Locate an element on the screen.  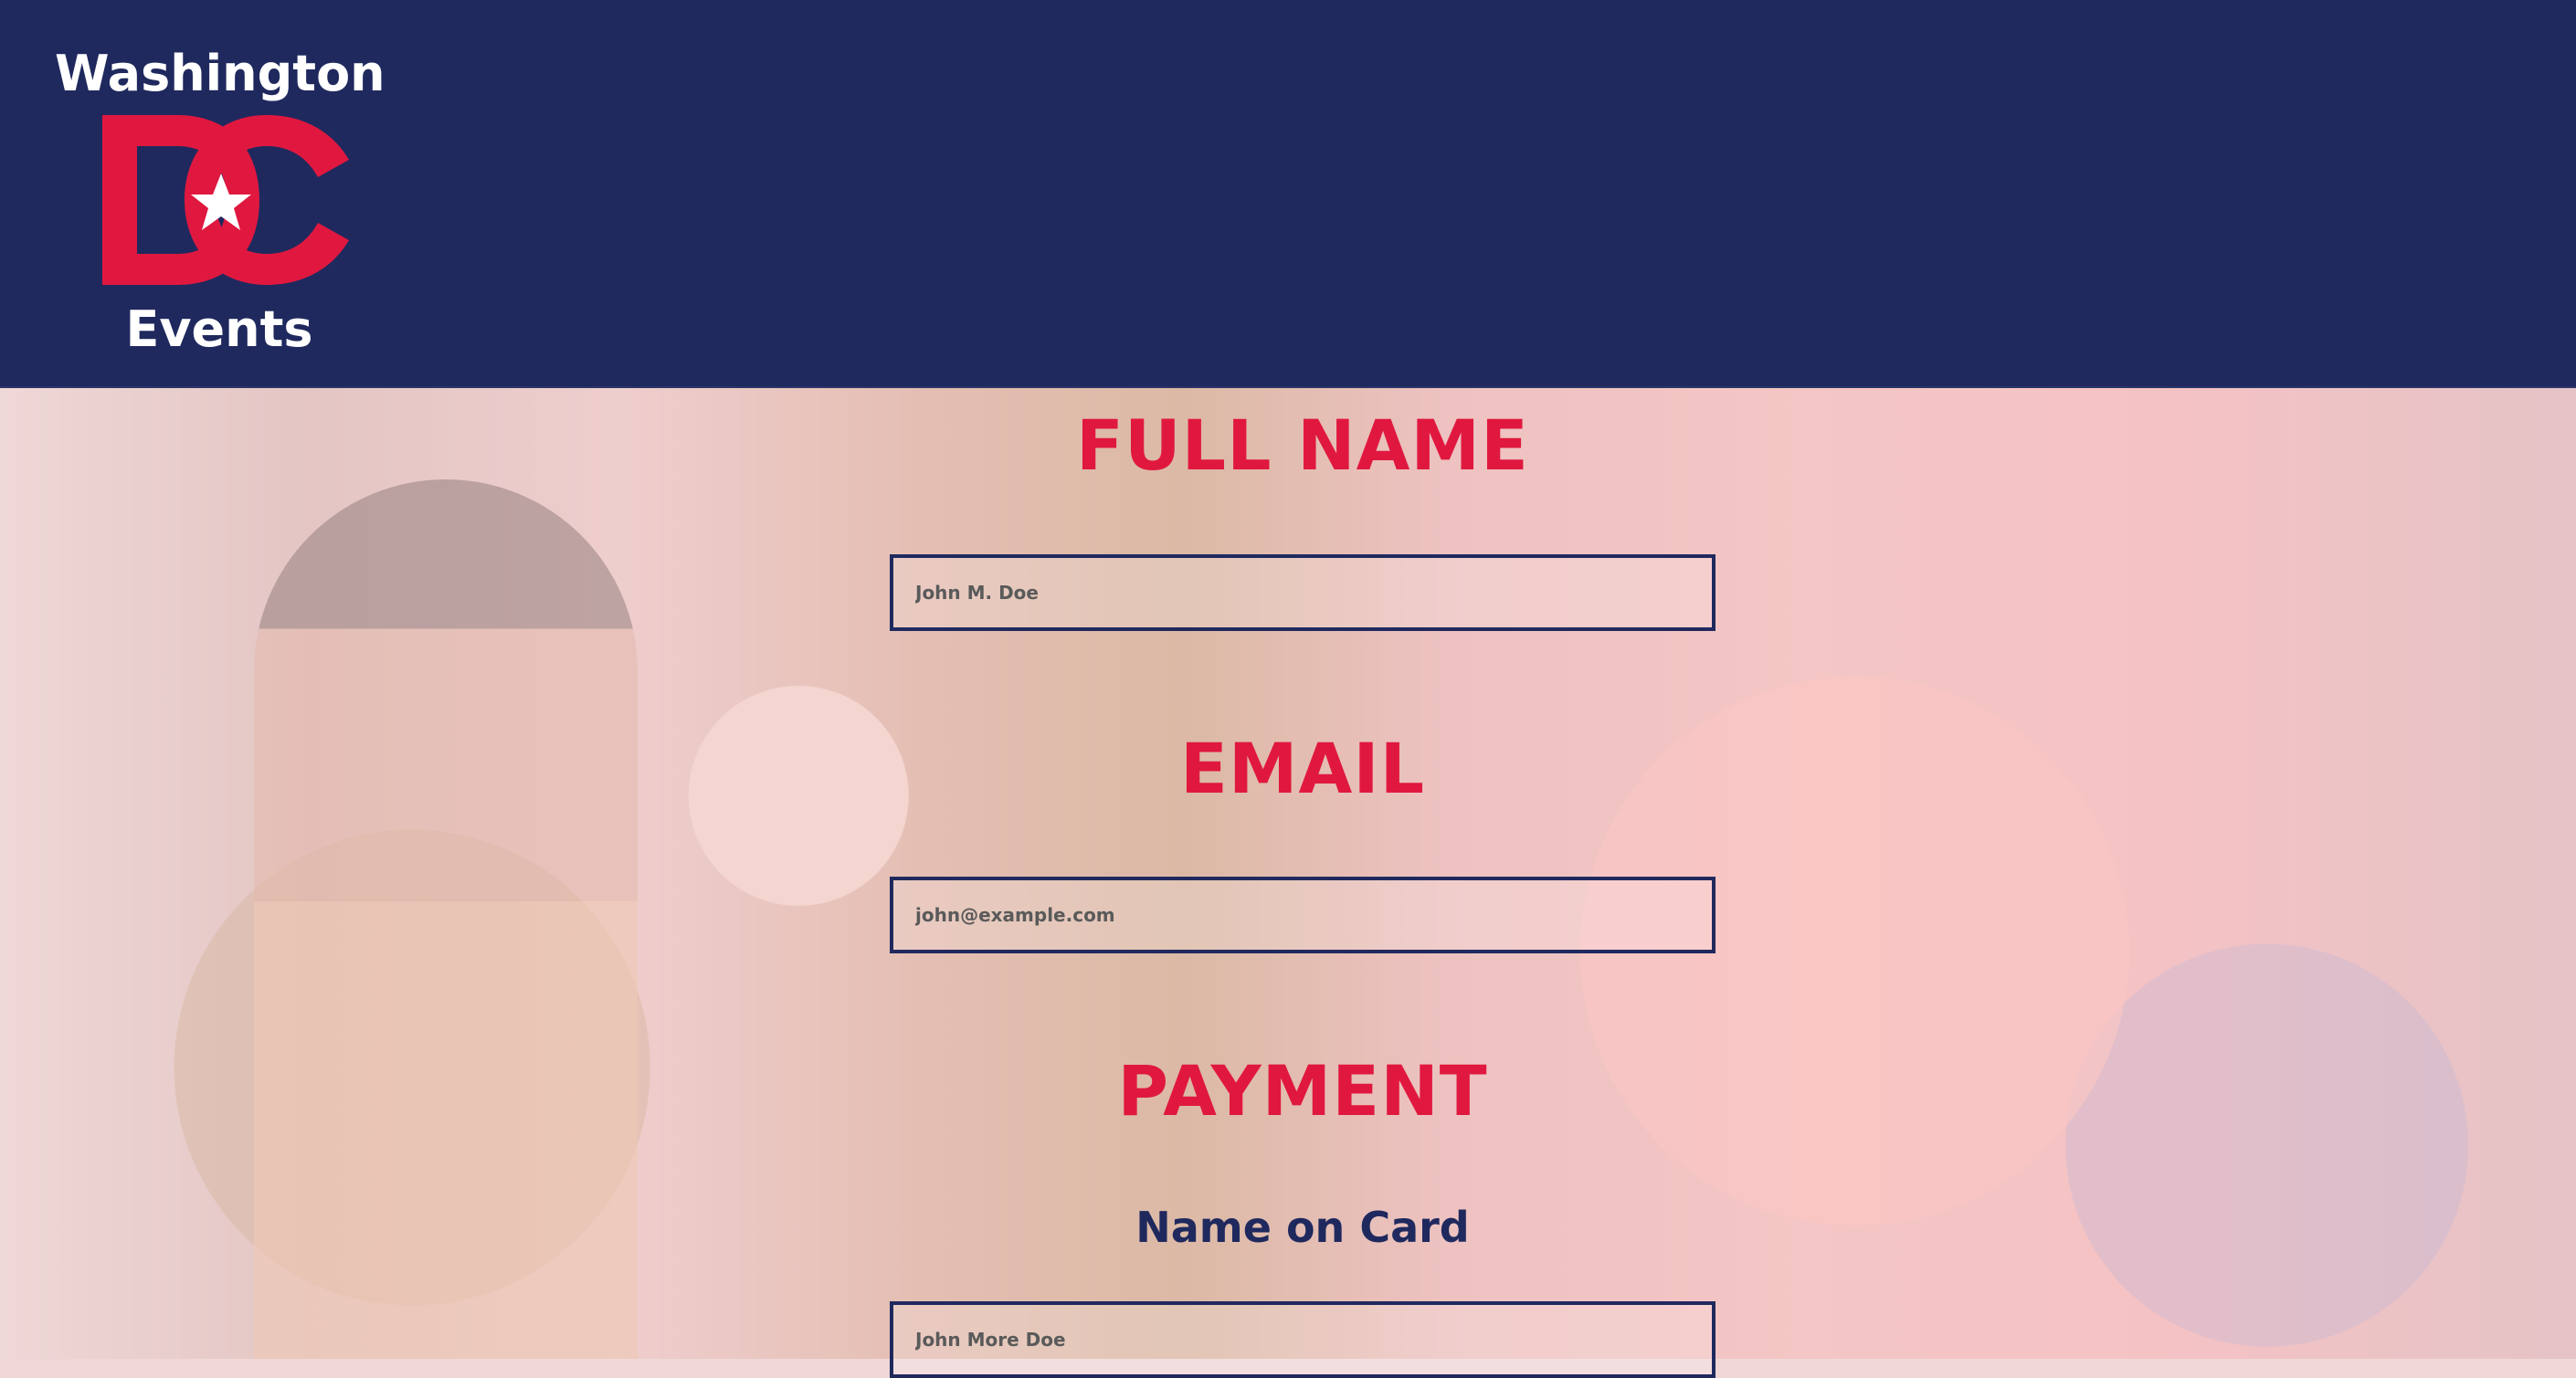
payment-heading: PAYMENT is located at coordinates (1302, 1090).